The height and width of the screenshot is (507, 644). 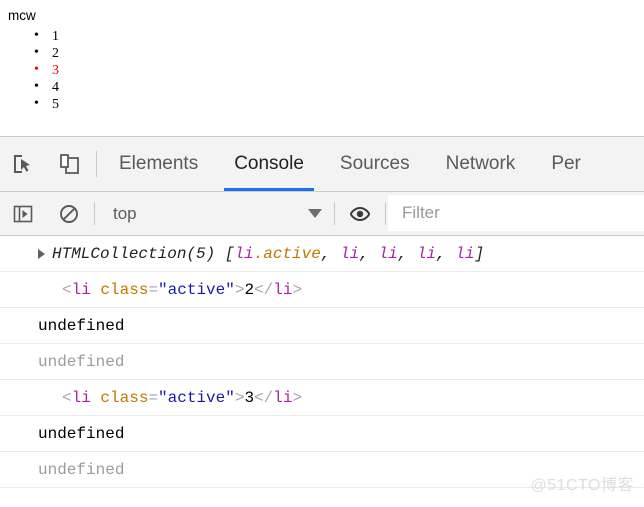 I want to click on list-item: 4, so click(x=339, y=87).